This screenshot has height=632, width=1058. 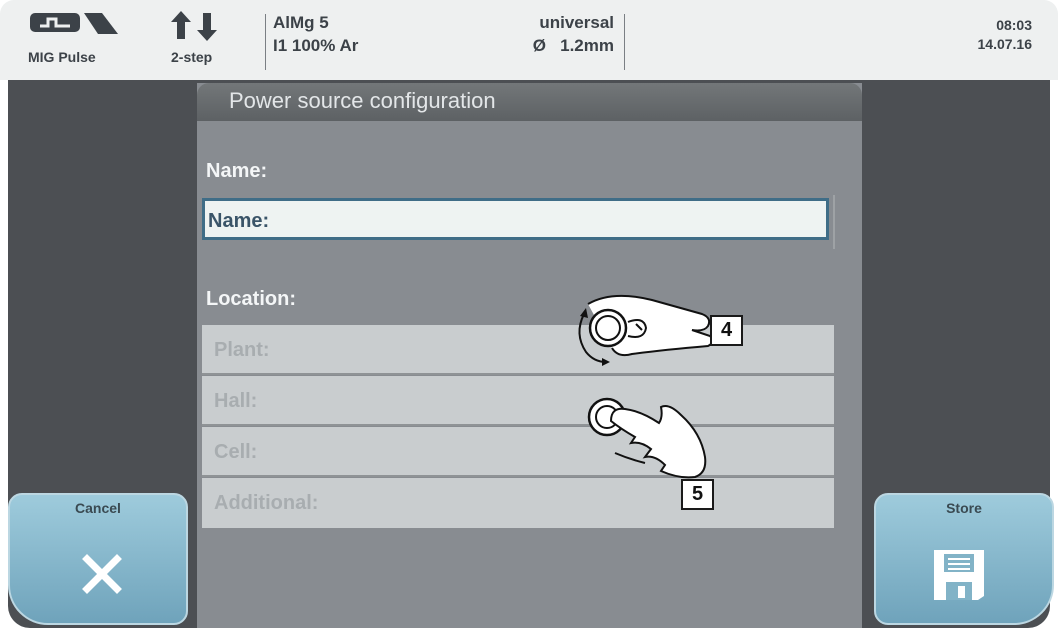 I want to click on store-button-label: Store, so click(x=964, y=508).